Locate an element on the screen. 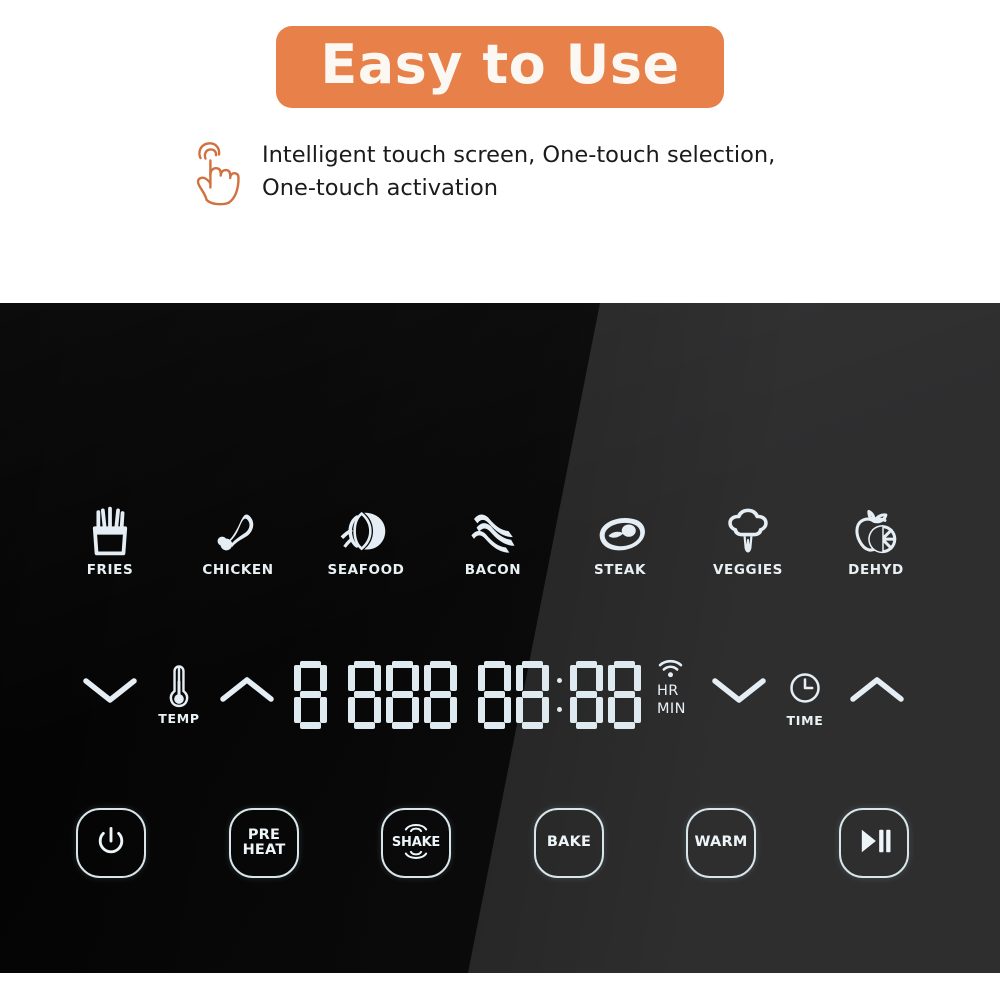 This screenshot has width=1000, height=1000. display-colon is located at coordinates (560, 695).